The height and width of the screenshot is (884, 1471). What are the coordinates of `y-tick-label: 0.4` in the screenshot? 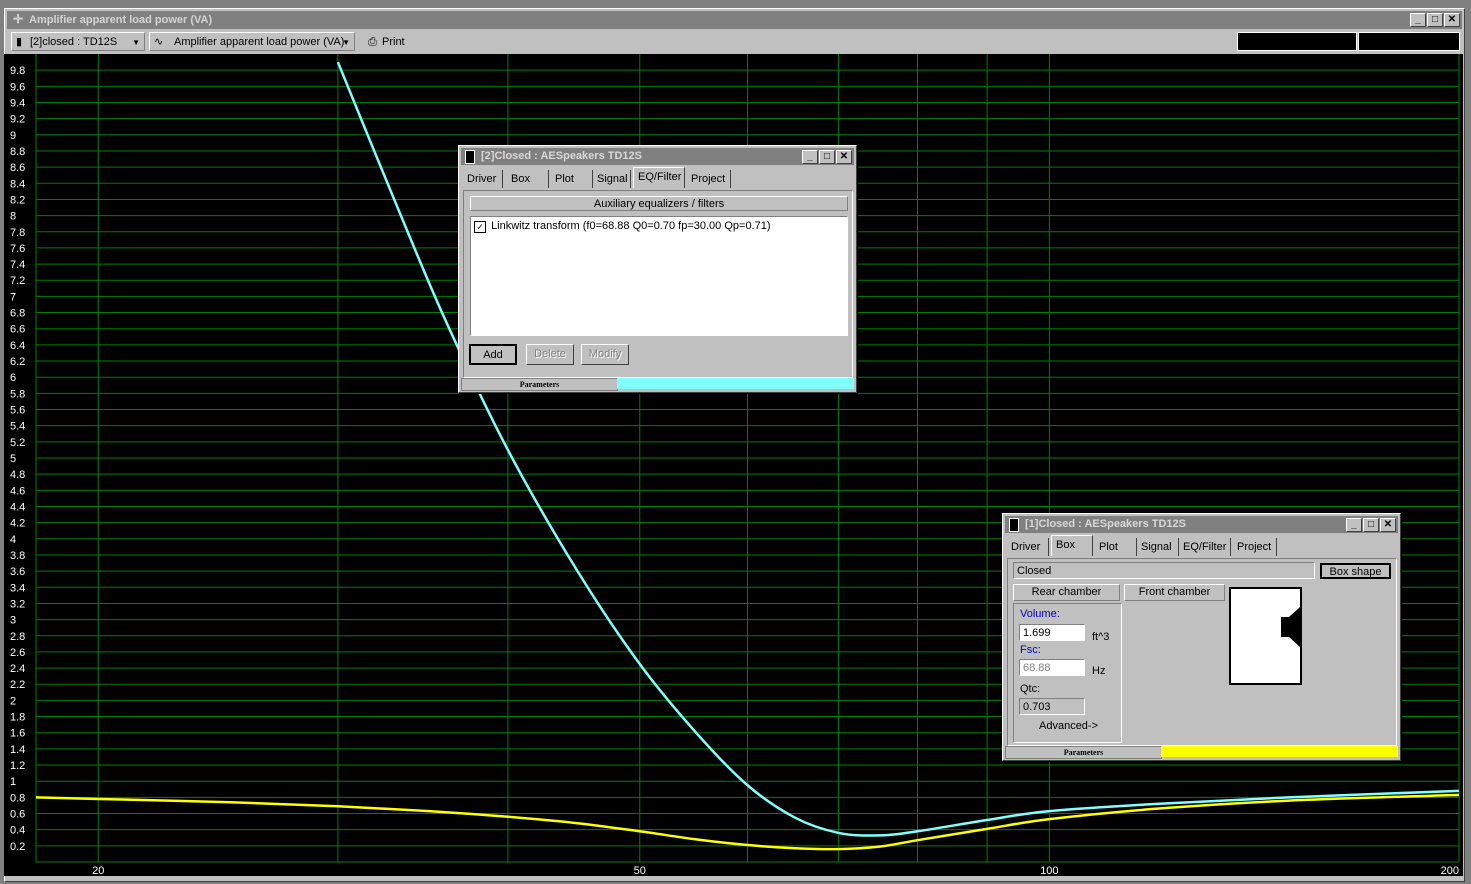 It's located at (17, 831).